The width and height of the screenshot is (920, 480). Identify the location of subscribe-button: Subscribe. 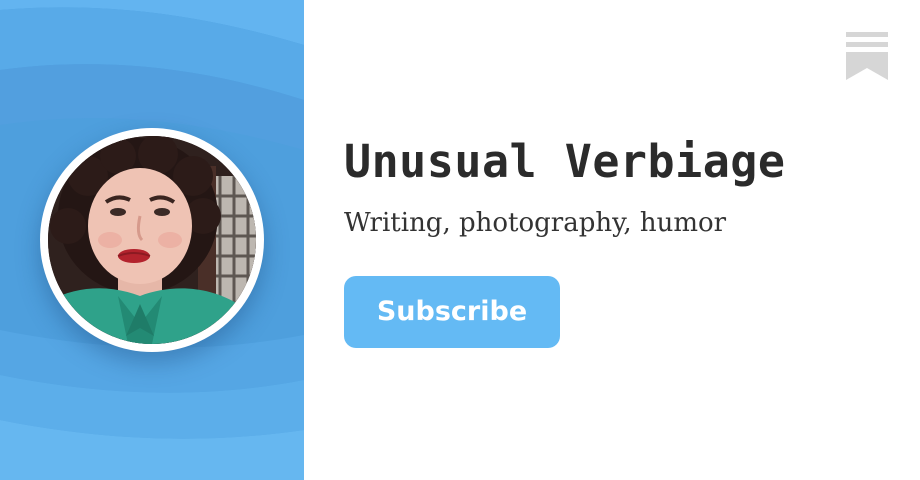
(452, 312).